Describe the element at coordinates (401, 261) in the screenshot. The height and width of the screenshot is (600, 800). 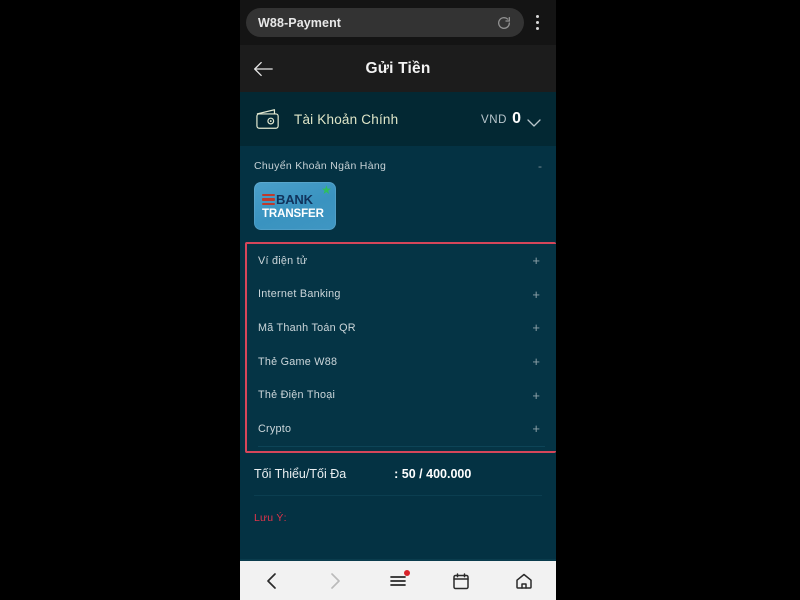
I see `list-item: Ví điện tử +` at that location.